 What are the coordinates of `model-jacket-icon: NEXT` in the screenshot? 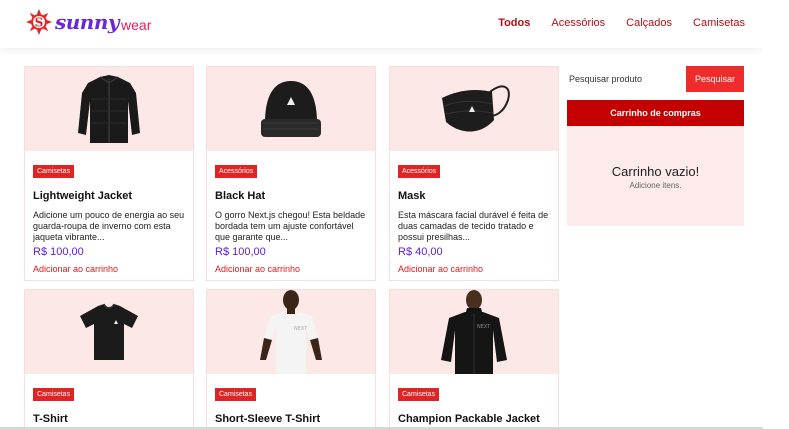 It's located at (474, 332).